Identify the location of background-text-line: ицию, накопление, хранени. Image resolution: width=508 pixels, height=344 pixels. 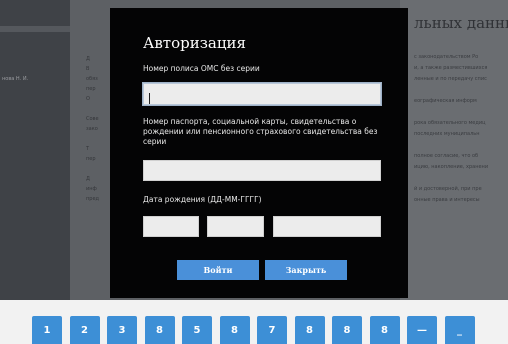
(451, 167).